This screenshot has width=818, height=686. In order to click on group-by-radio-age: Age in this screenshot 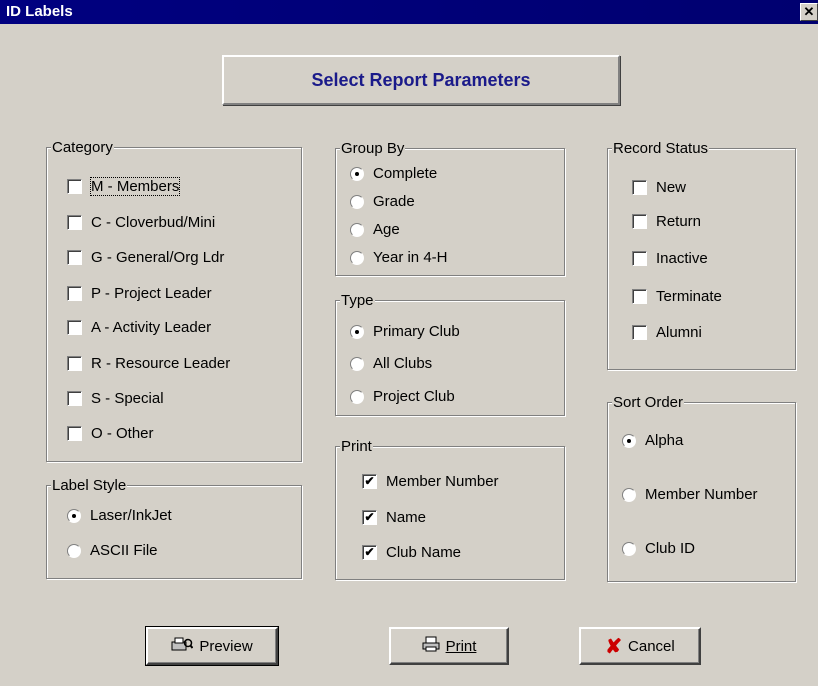, I will do `click(375, 229)`.